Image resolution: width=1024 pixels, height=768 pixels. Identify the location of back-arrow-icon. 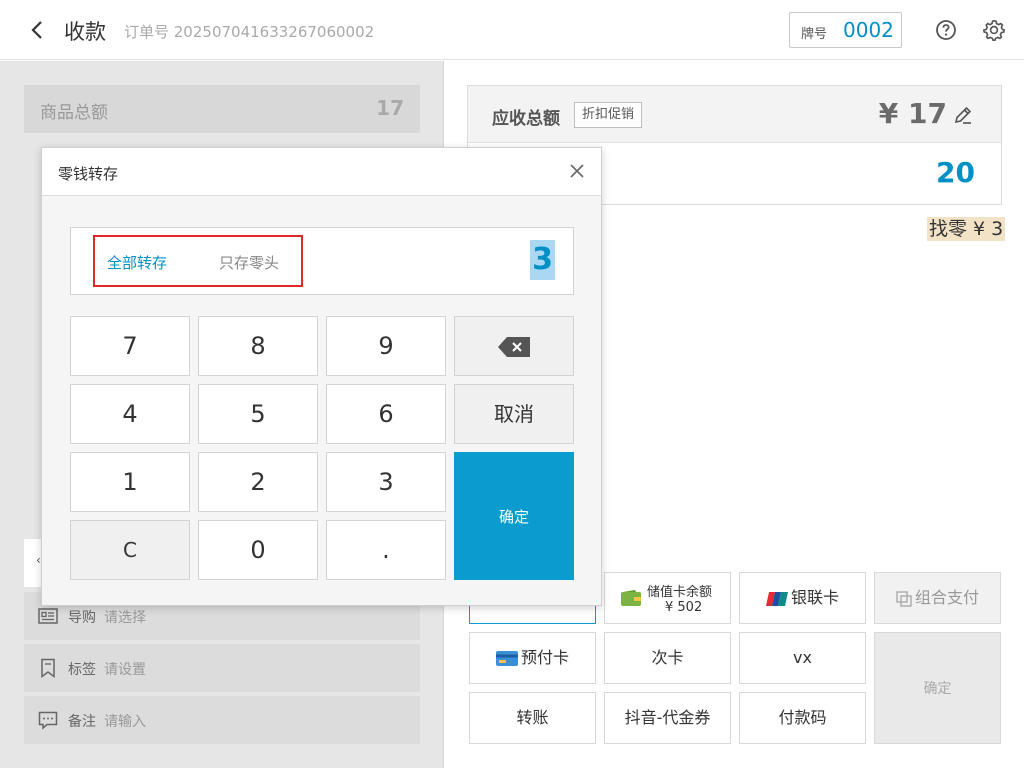
(38, 30).